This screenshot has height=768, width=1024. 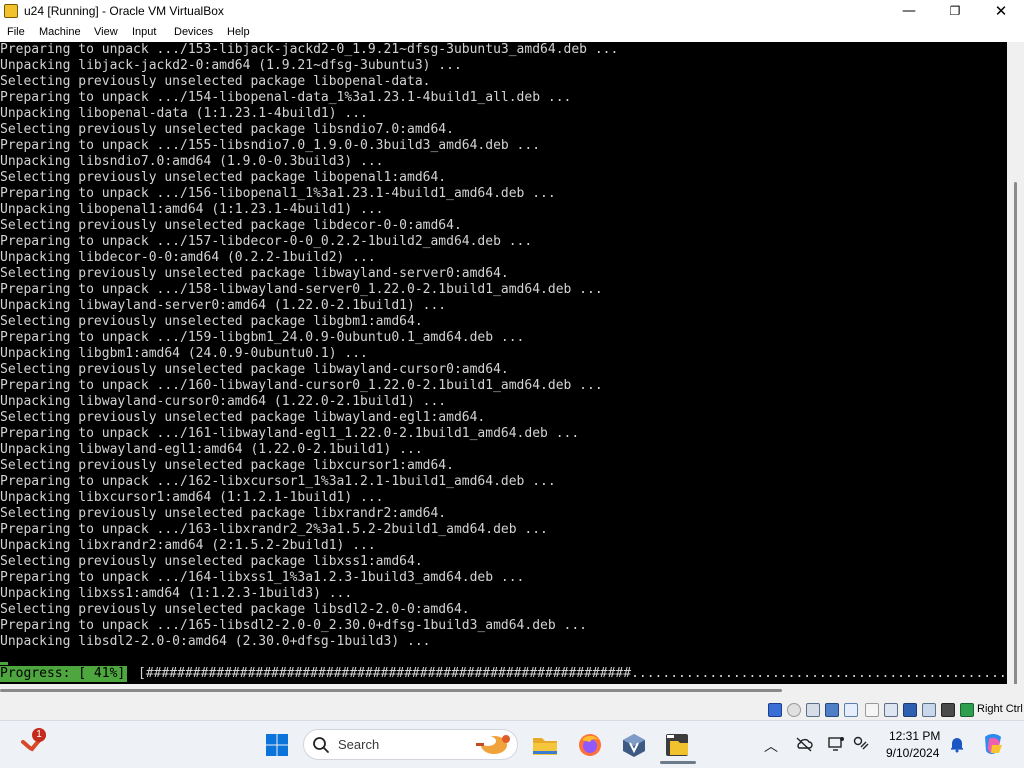 What do you see at coordinates (144, 32) in the screenshot?
I see `menu-input: Input` at bounding box center [144, 32].